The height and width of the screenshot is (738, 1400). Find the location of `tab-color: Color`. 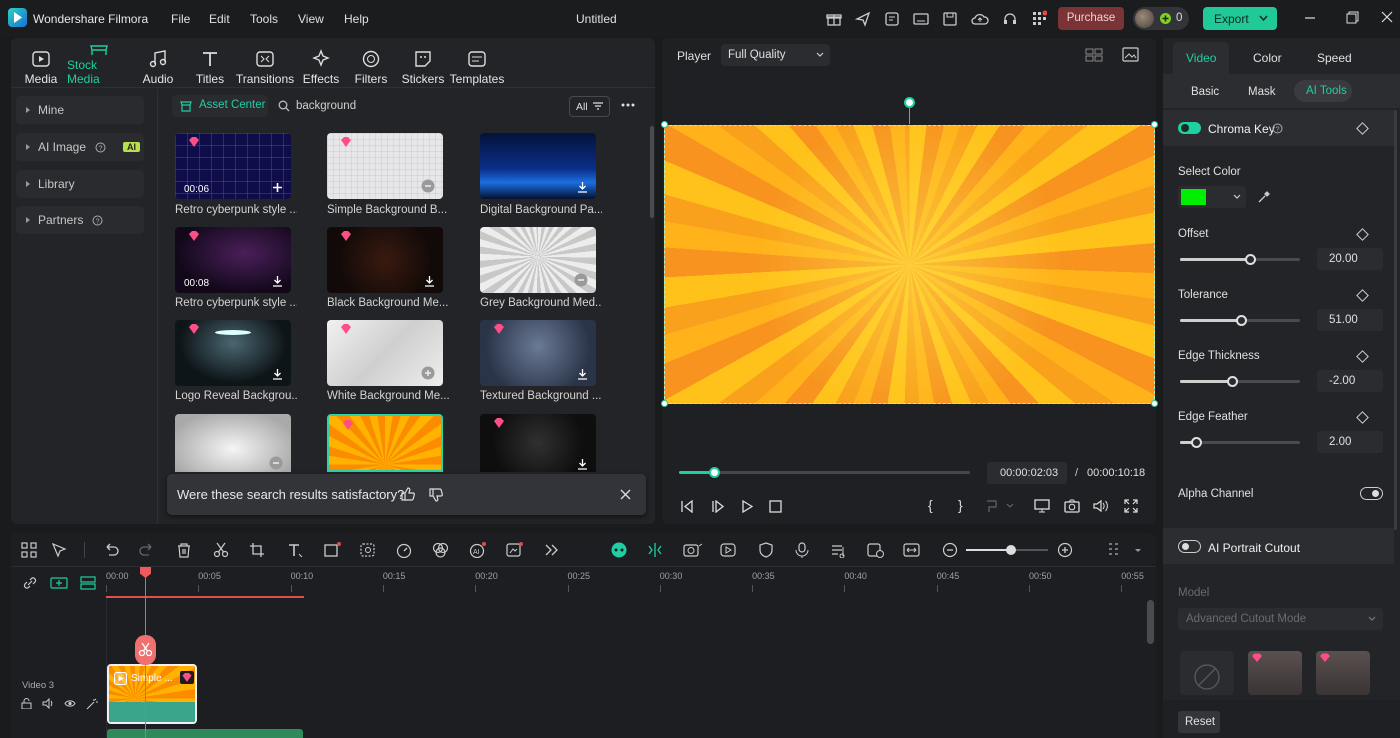

tab-color: Color is located at coordinates (1267, 58).